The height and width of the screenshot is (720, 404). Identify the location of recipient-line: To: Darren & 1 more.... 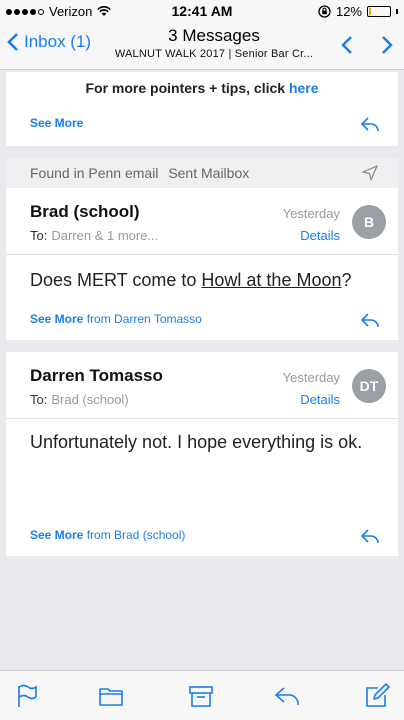
(94, 235).